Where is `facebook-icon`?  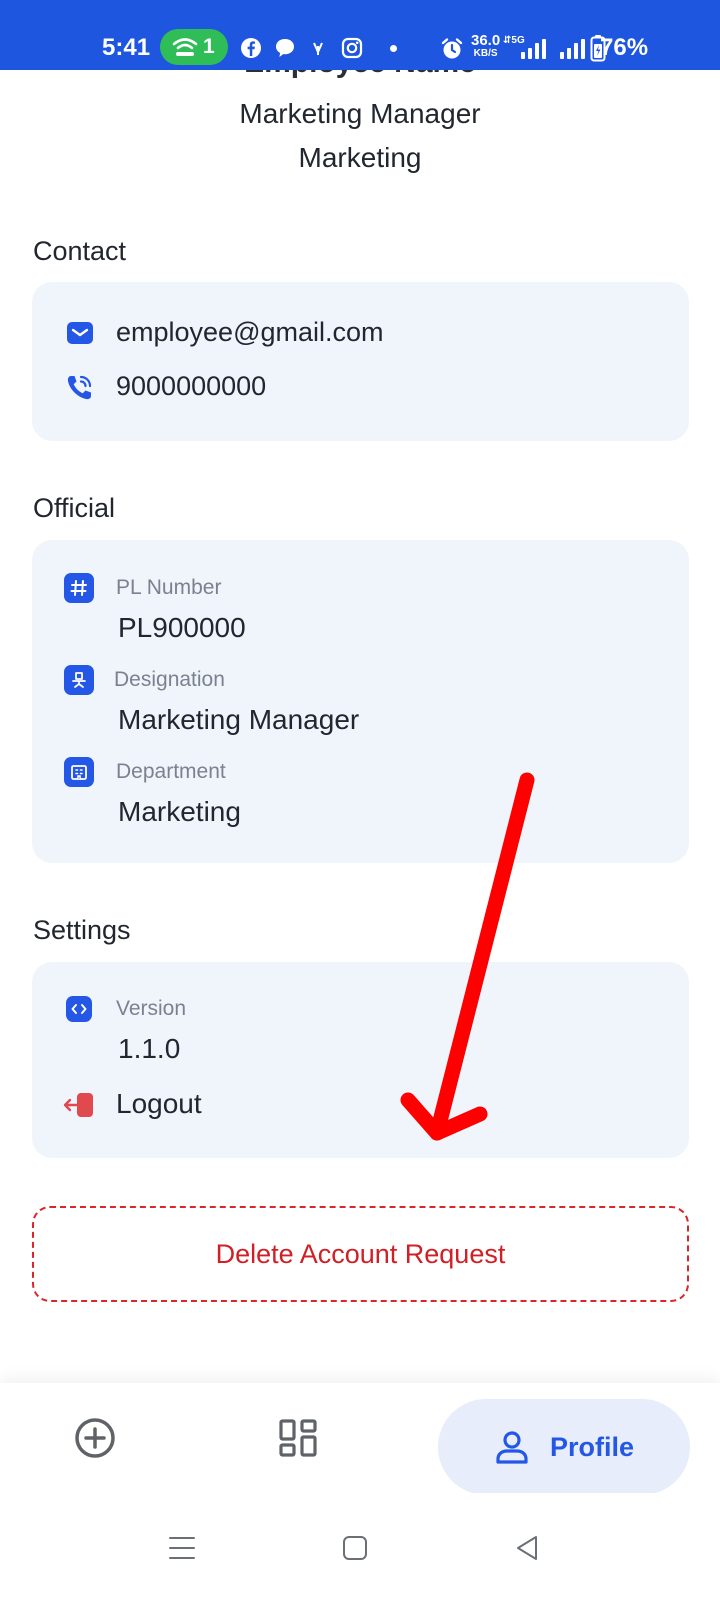 facebook-icon is located at coordinates (251, 48).